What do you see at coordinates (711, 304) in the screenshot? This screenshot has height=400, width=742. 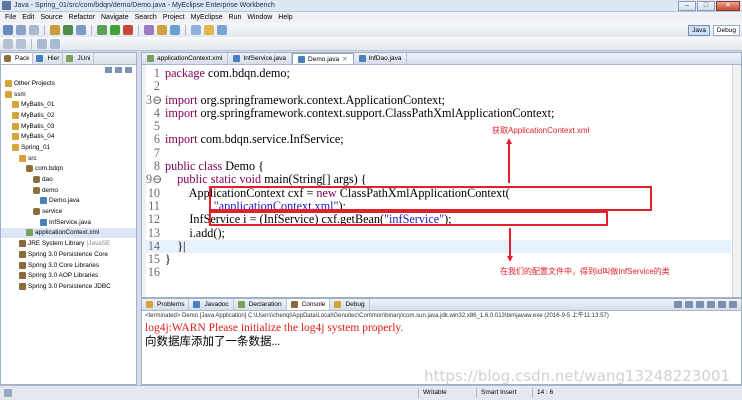 I see `scroll-lock-icon` at bounding box center [711, 304].